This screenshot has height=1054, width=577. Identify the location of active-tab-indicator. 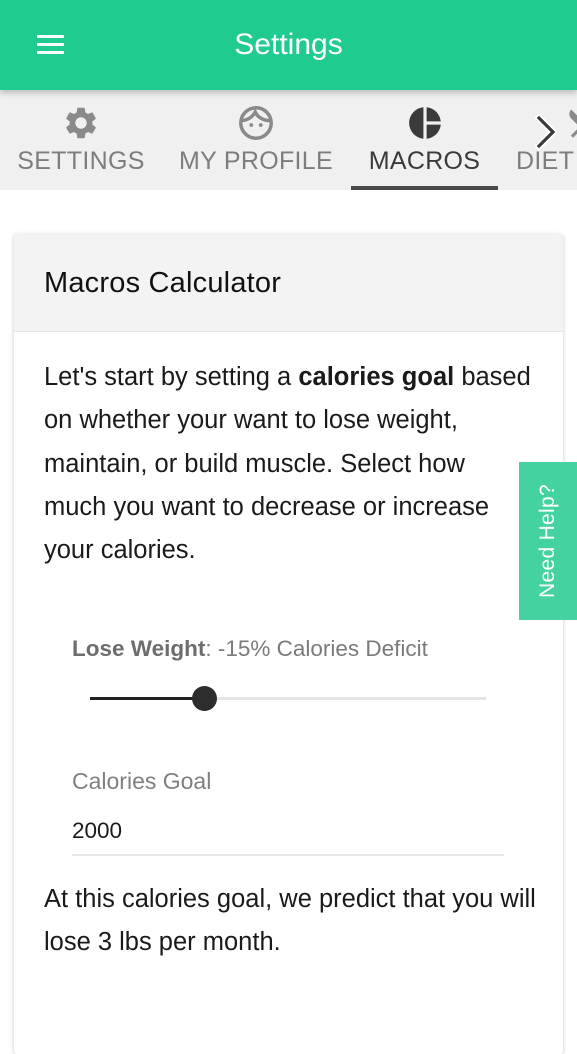
(424, 188).